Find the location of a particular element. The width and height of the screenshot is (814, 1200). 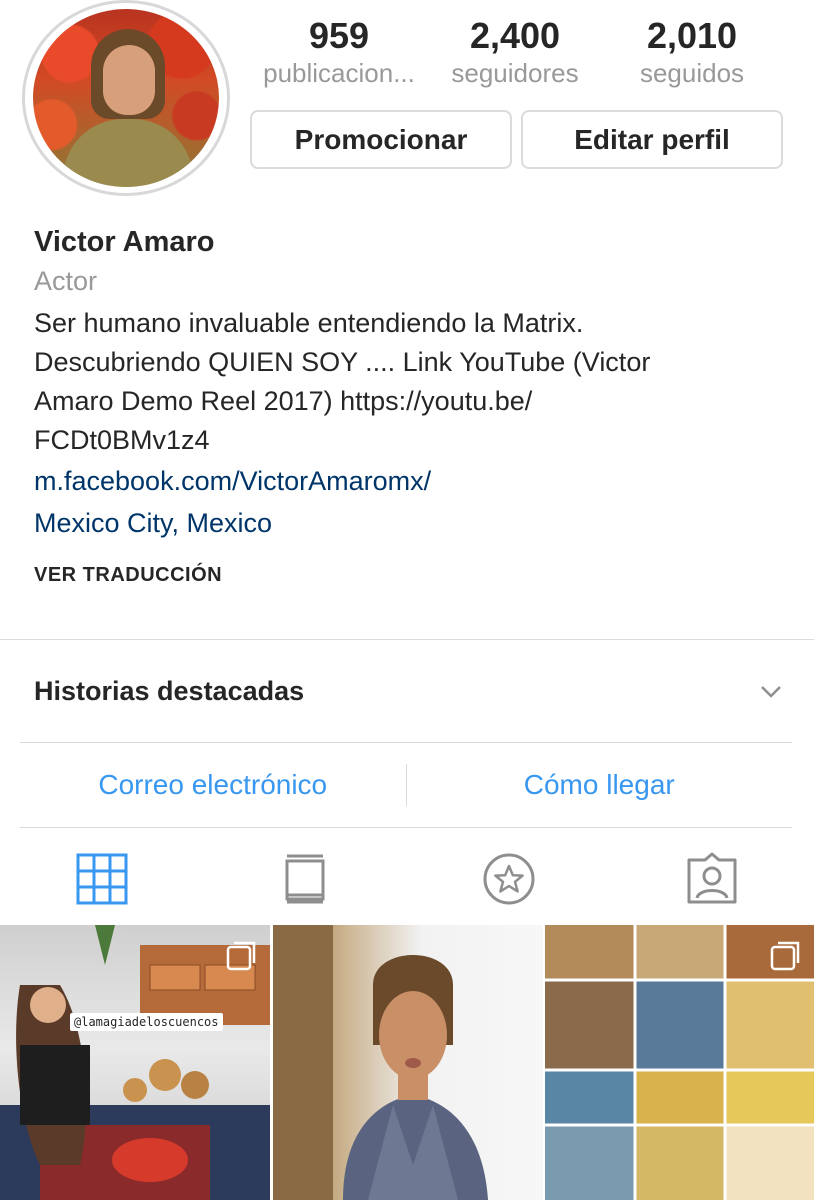

website-link: m.facebook.com/VictorAmaromx/ is located at coordinates (414, 481).